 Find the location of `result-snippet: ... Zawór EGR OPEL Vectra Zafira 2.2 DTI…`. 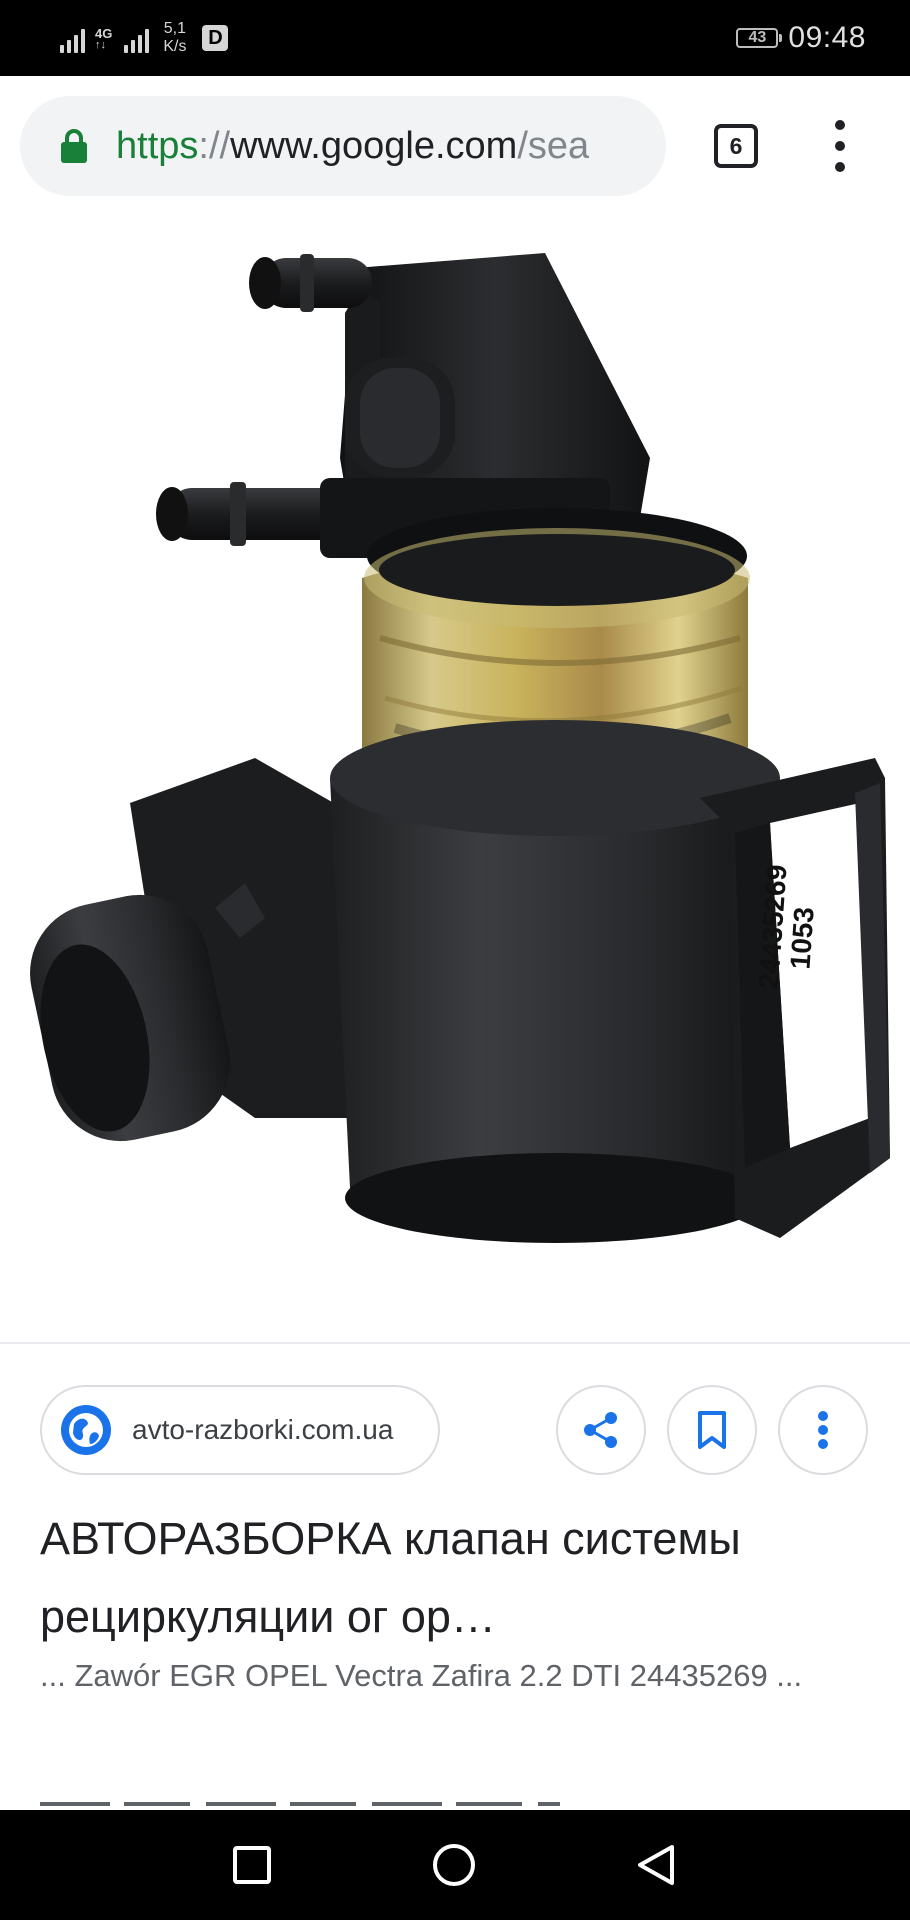

result-snippet: ... Zawór EGR OPEL Vectra Zafira 2.2 DTI… is located at coordinates (421, 1675).